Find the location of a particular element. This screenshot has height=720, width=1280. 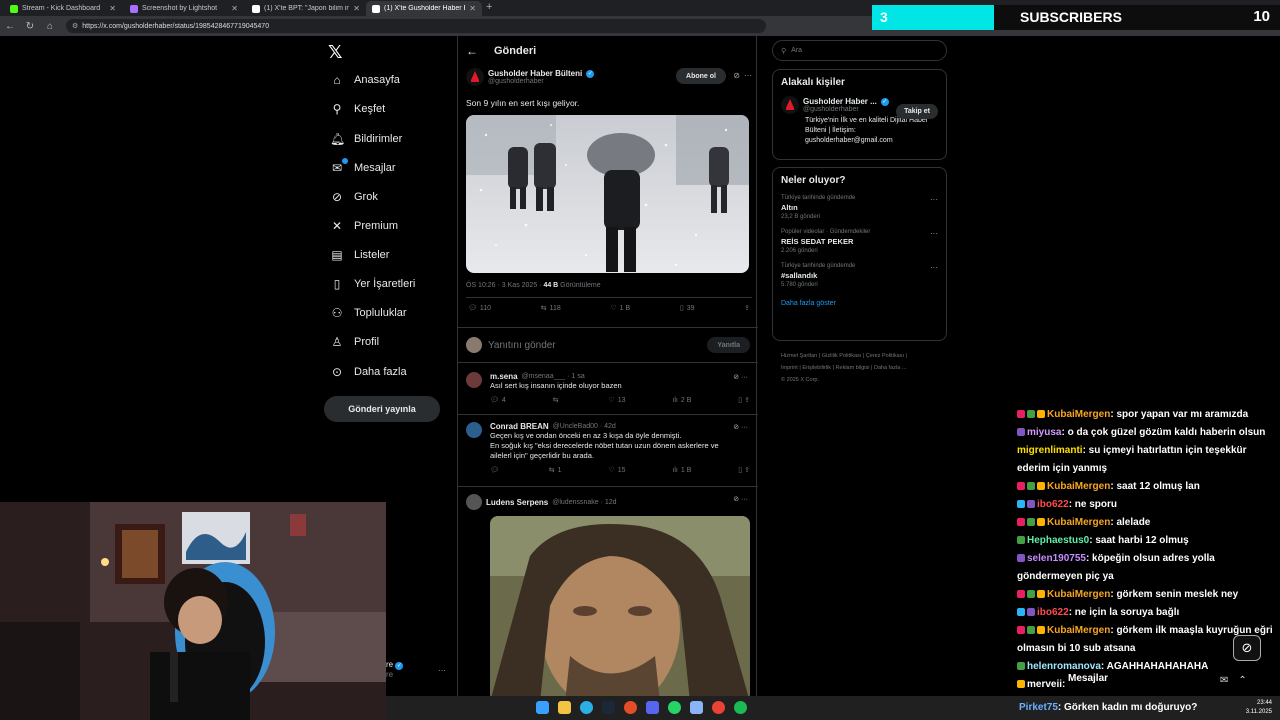

like-action: ♡ 13 is located at coordinates (616, 400).